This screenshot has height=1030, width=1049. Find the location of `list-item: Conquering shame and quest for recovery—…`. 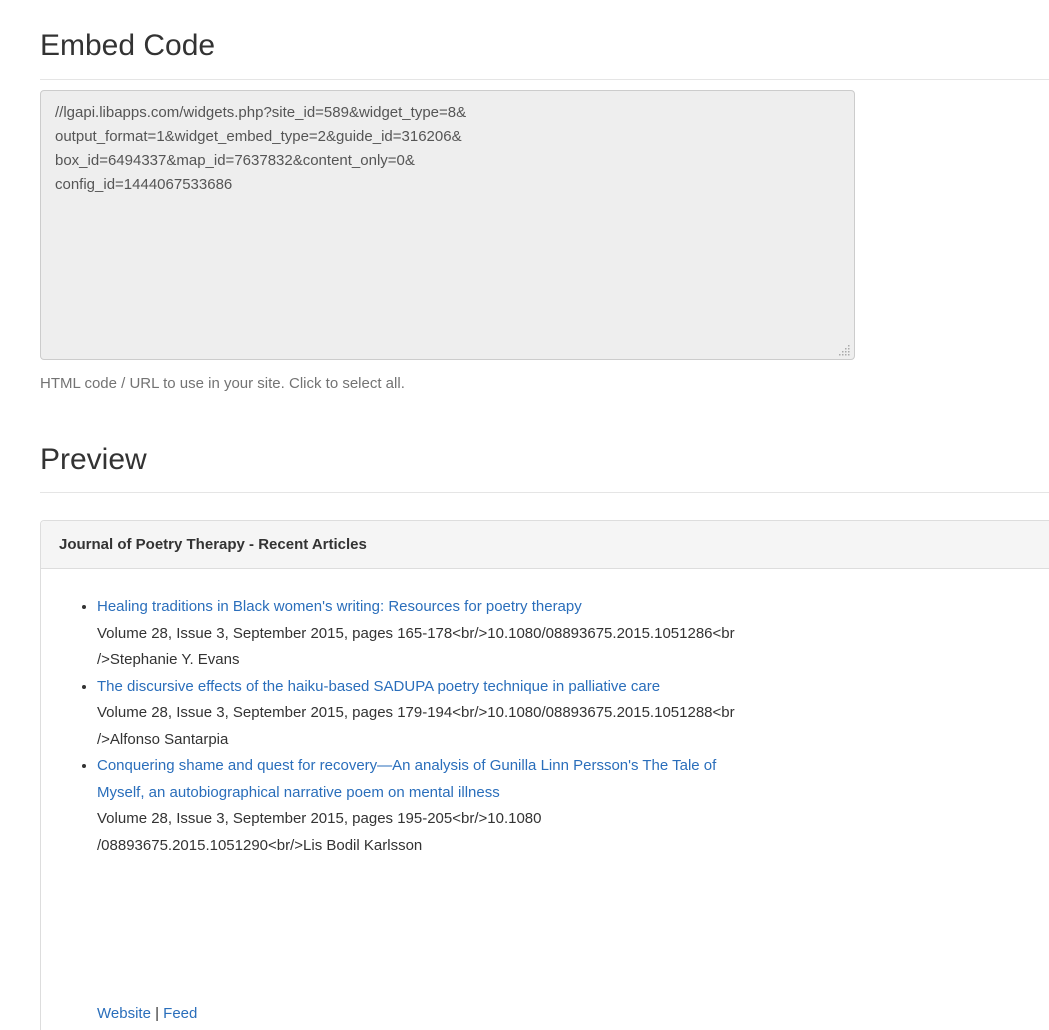

list-item: Conquering shame and quest for recovery—… is located at coordinates (573, 806).